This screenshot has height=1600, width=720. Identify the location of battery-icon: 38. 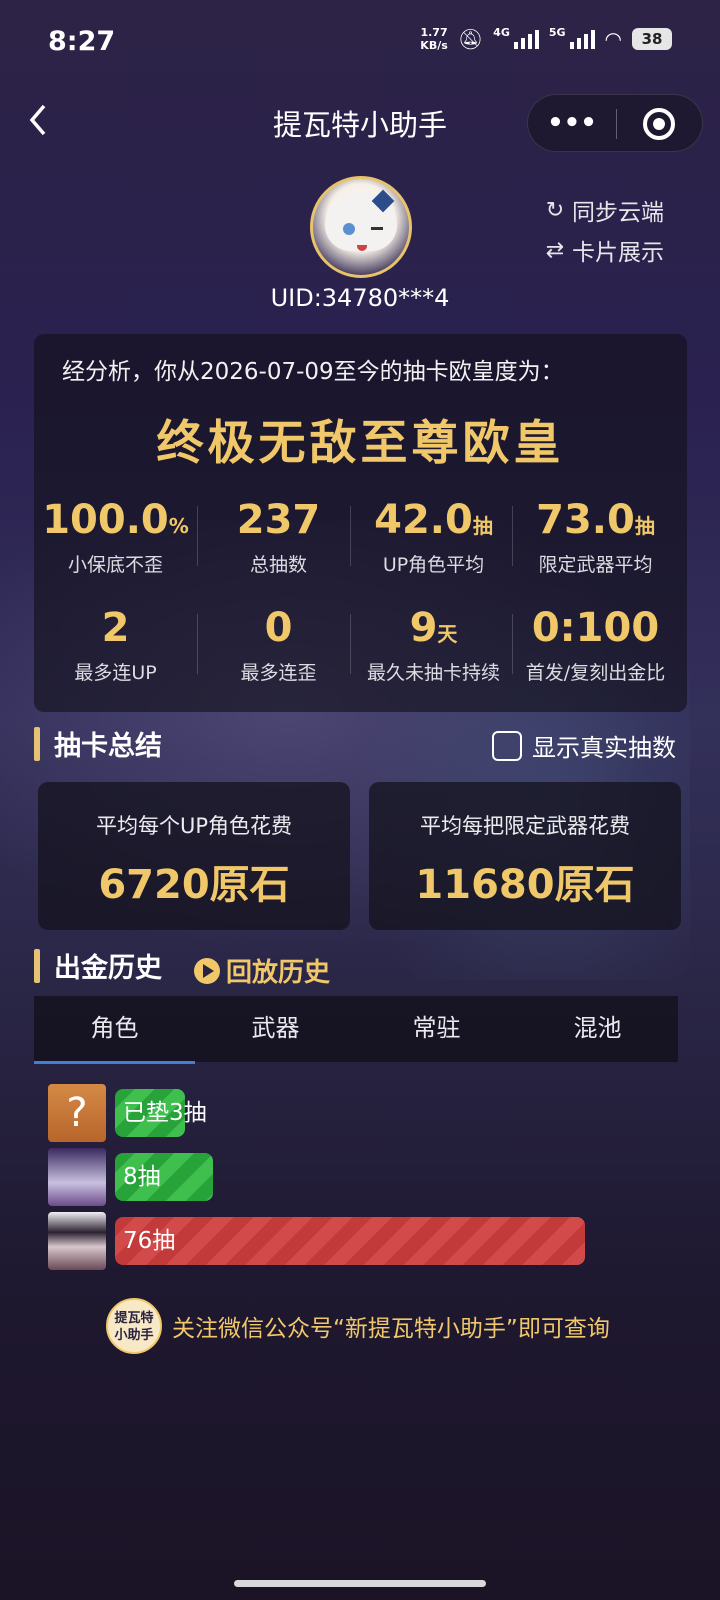
(652, 39).